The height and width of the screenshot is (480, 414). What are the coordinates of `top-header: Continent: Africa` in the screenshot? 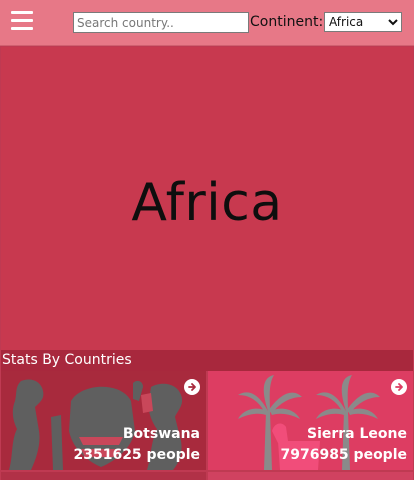 It's located at (207, 23).